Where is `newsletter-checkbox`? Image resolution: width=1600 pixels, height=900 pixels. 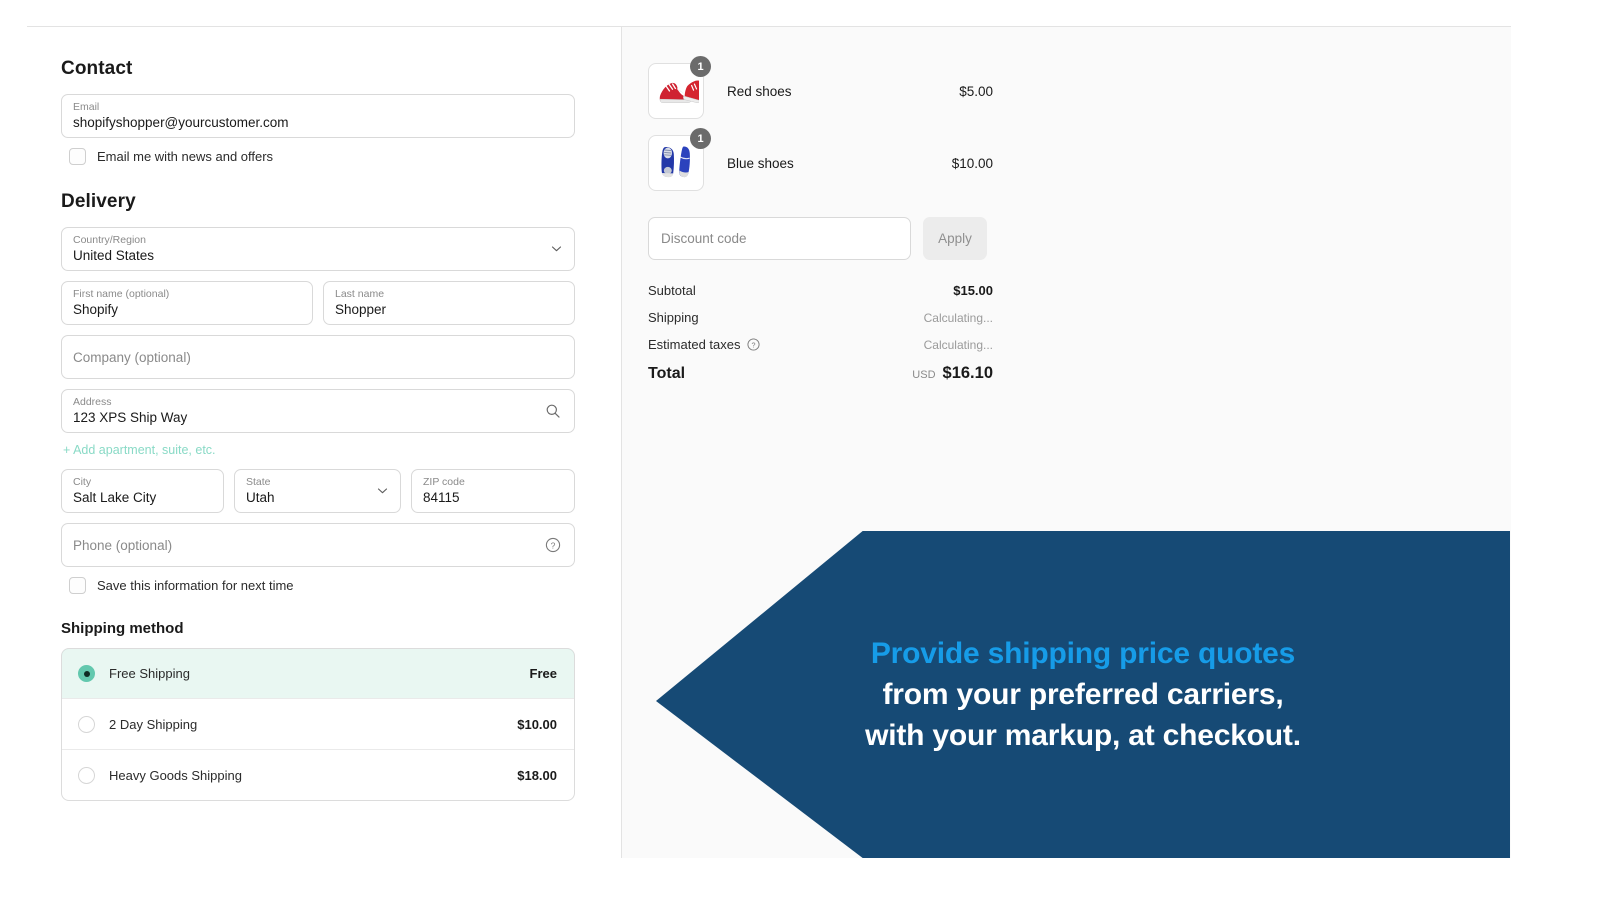
newsletter-checkbox is located at coordinates (77, 156).